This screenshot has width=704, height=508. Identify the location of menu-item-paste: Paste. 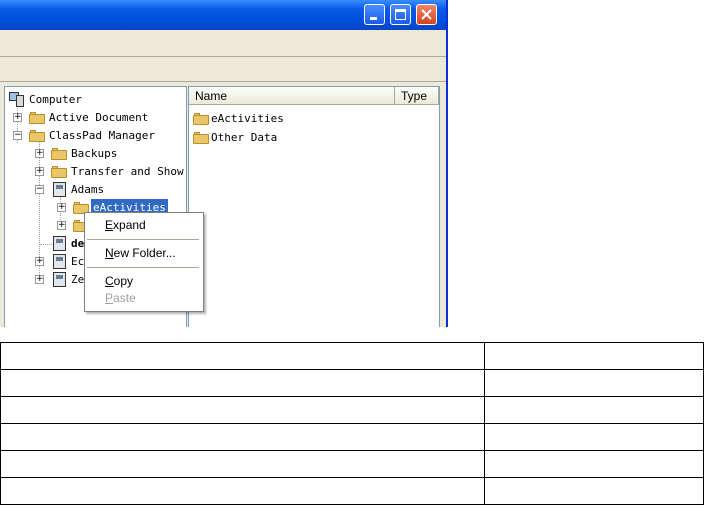
(120, 298).